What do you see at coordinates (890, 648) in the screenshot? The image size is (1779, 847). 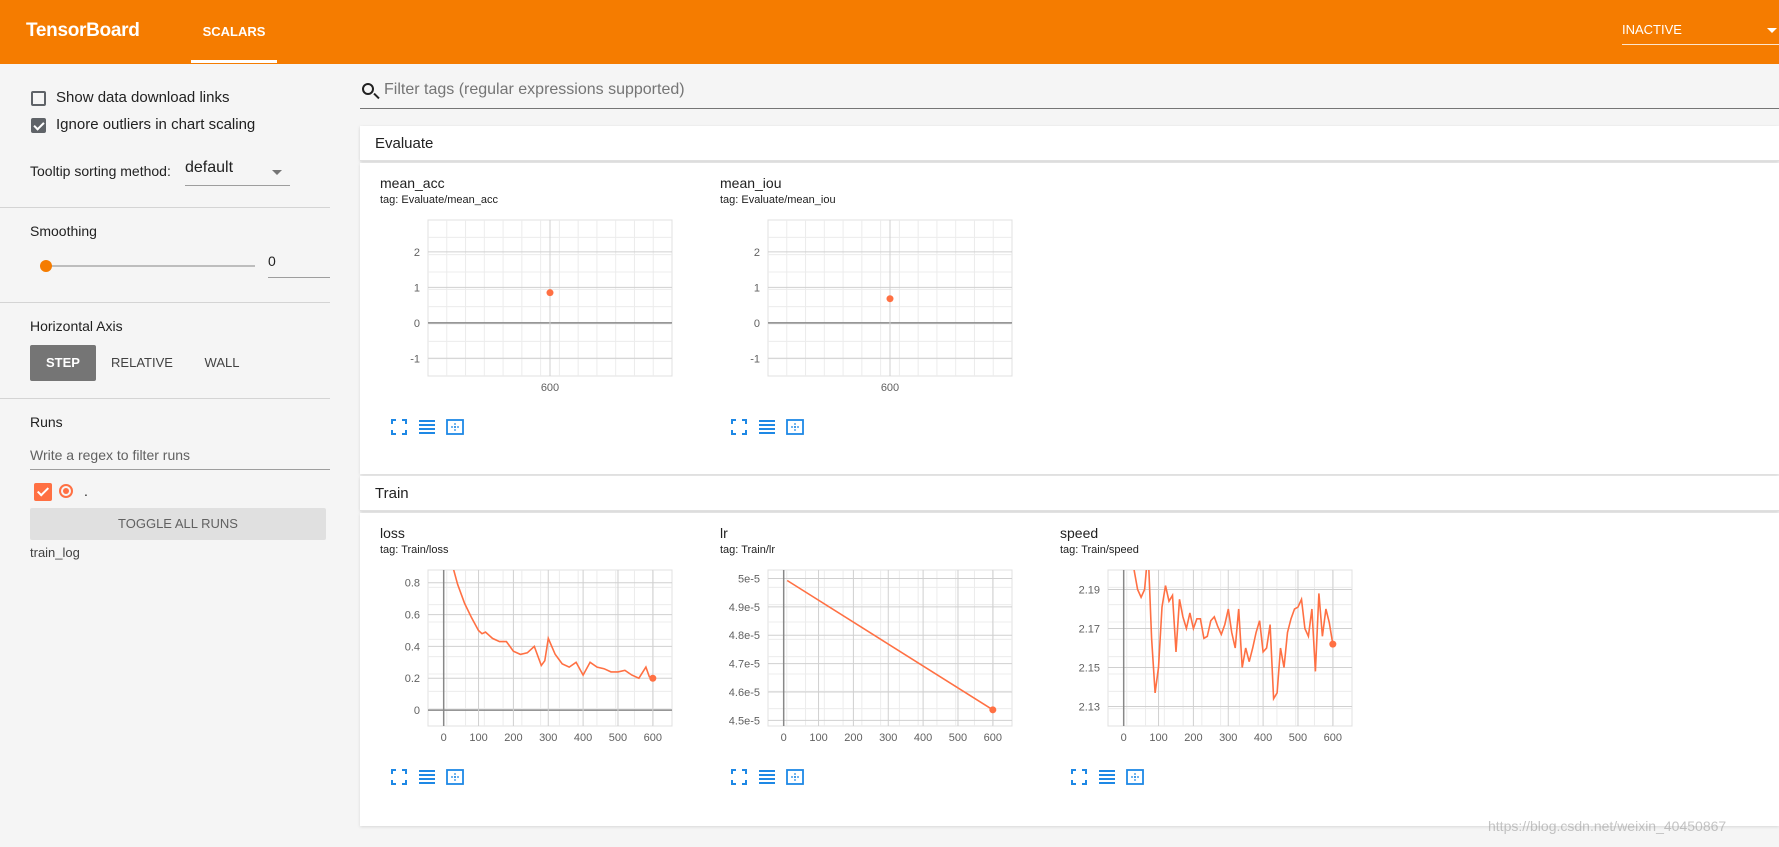 I see `plot-area` at bounding box center [890, 648].